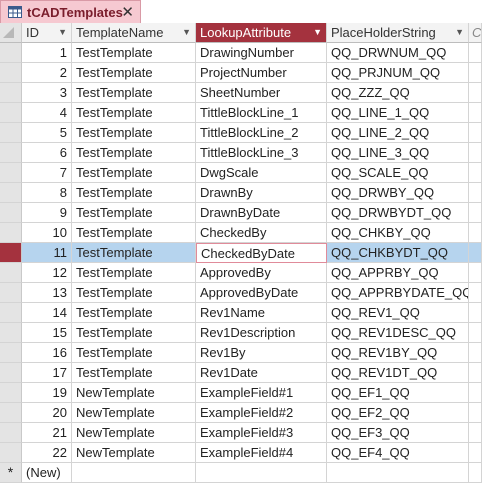 The height and width of the screenshot is (483, 482). What do you see at coordinates (47, 233) in the screenshot?
I see `cell-id: 10` at bounding box center [47, 233].